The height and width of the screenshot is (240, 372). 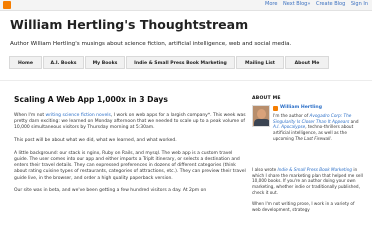 What do you see at coordinates (261, 116) in the screenshot?
I see `avatar` at bounding box center [261, 116].